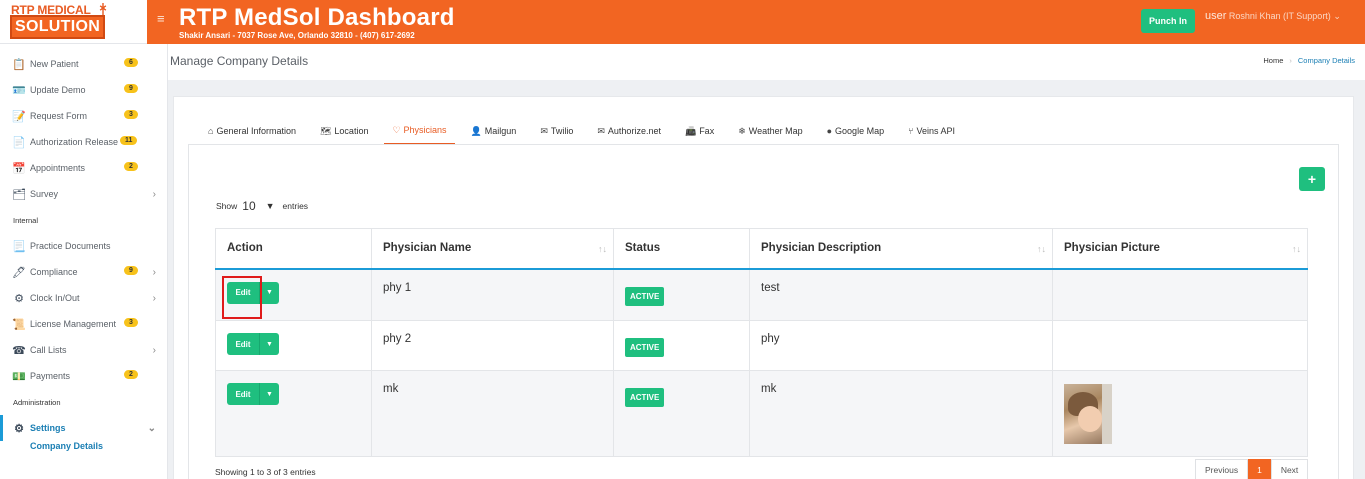  Describe the element at coordinates (936, 131) in the screenshot. I see `tab-label: Veins API` at that location.